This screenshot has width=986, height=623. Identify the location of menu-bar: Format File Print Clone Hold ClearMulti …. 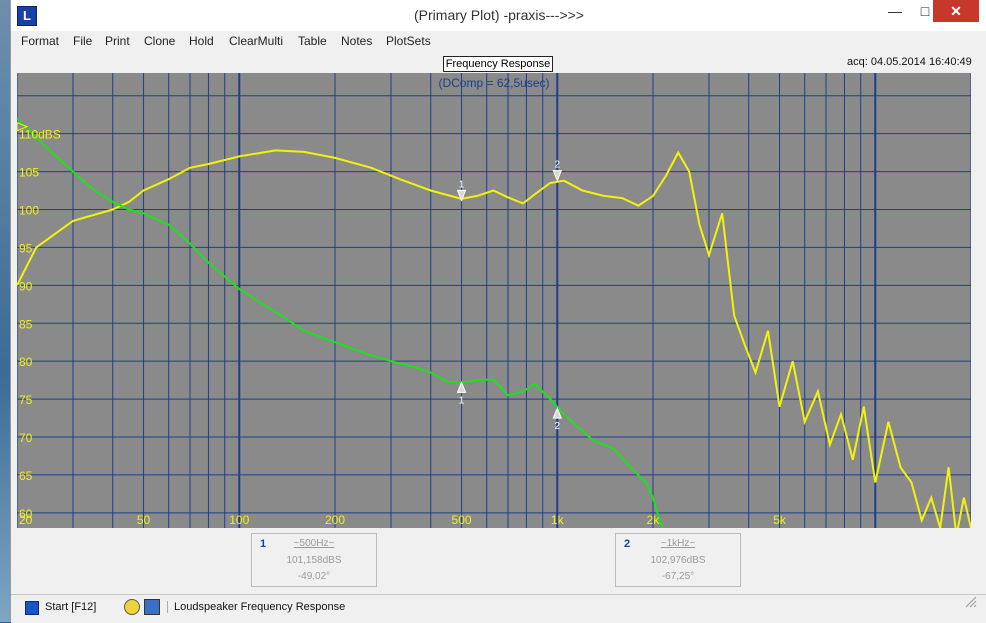
(498, 41).